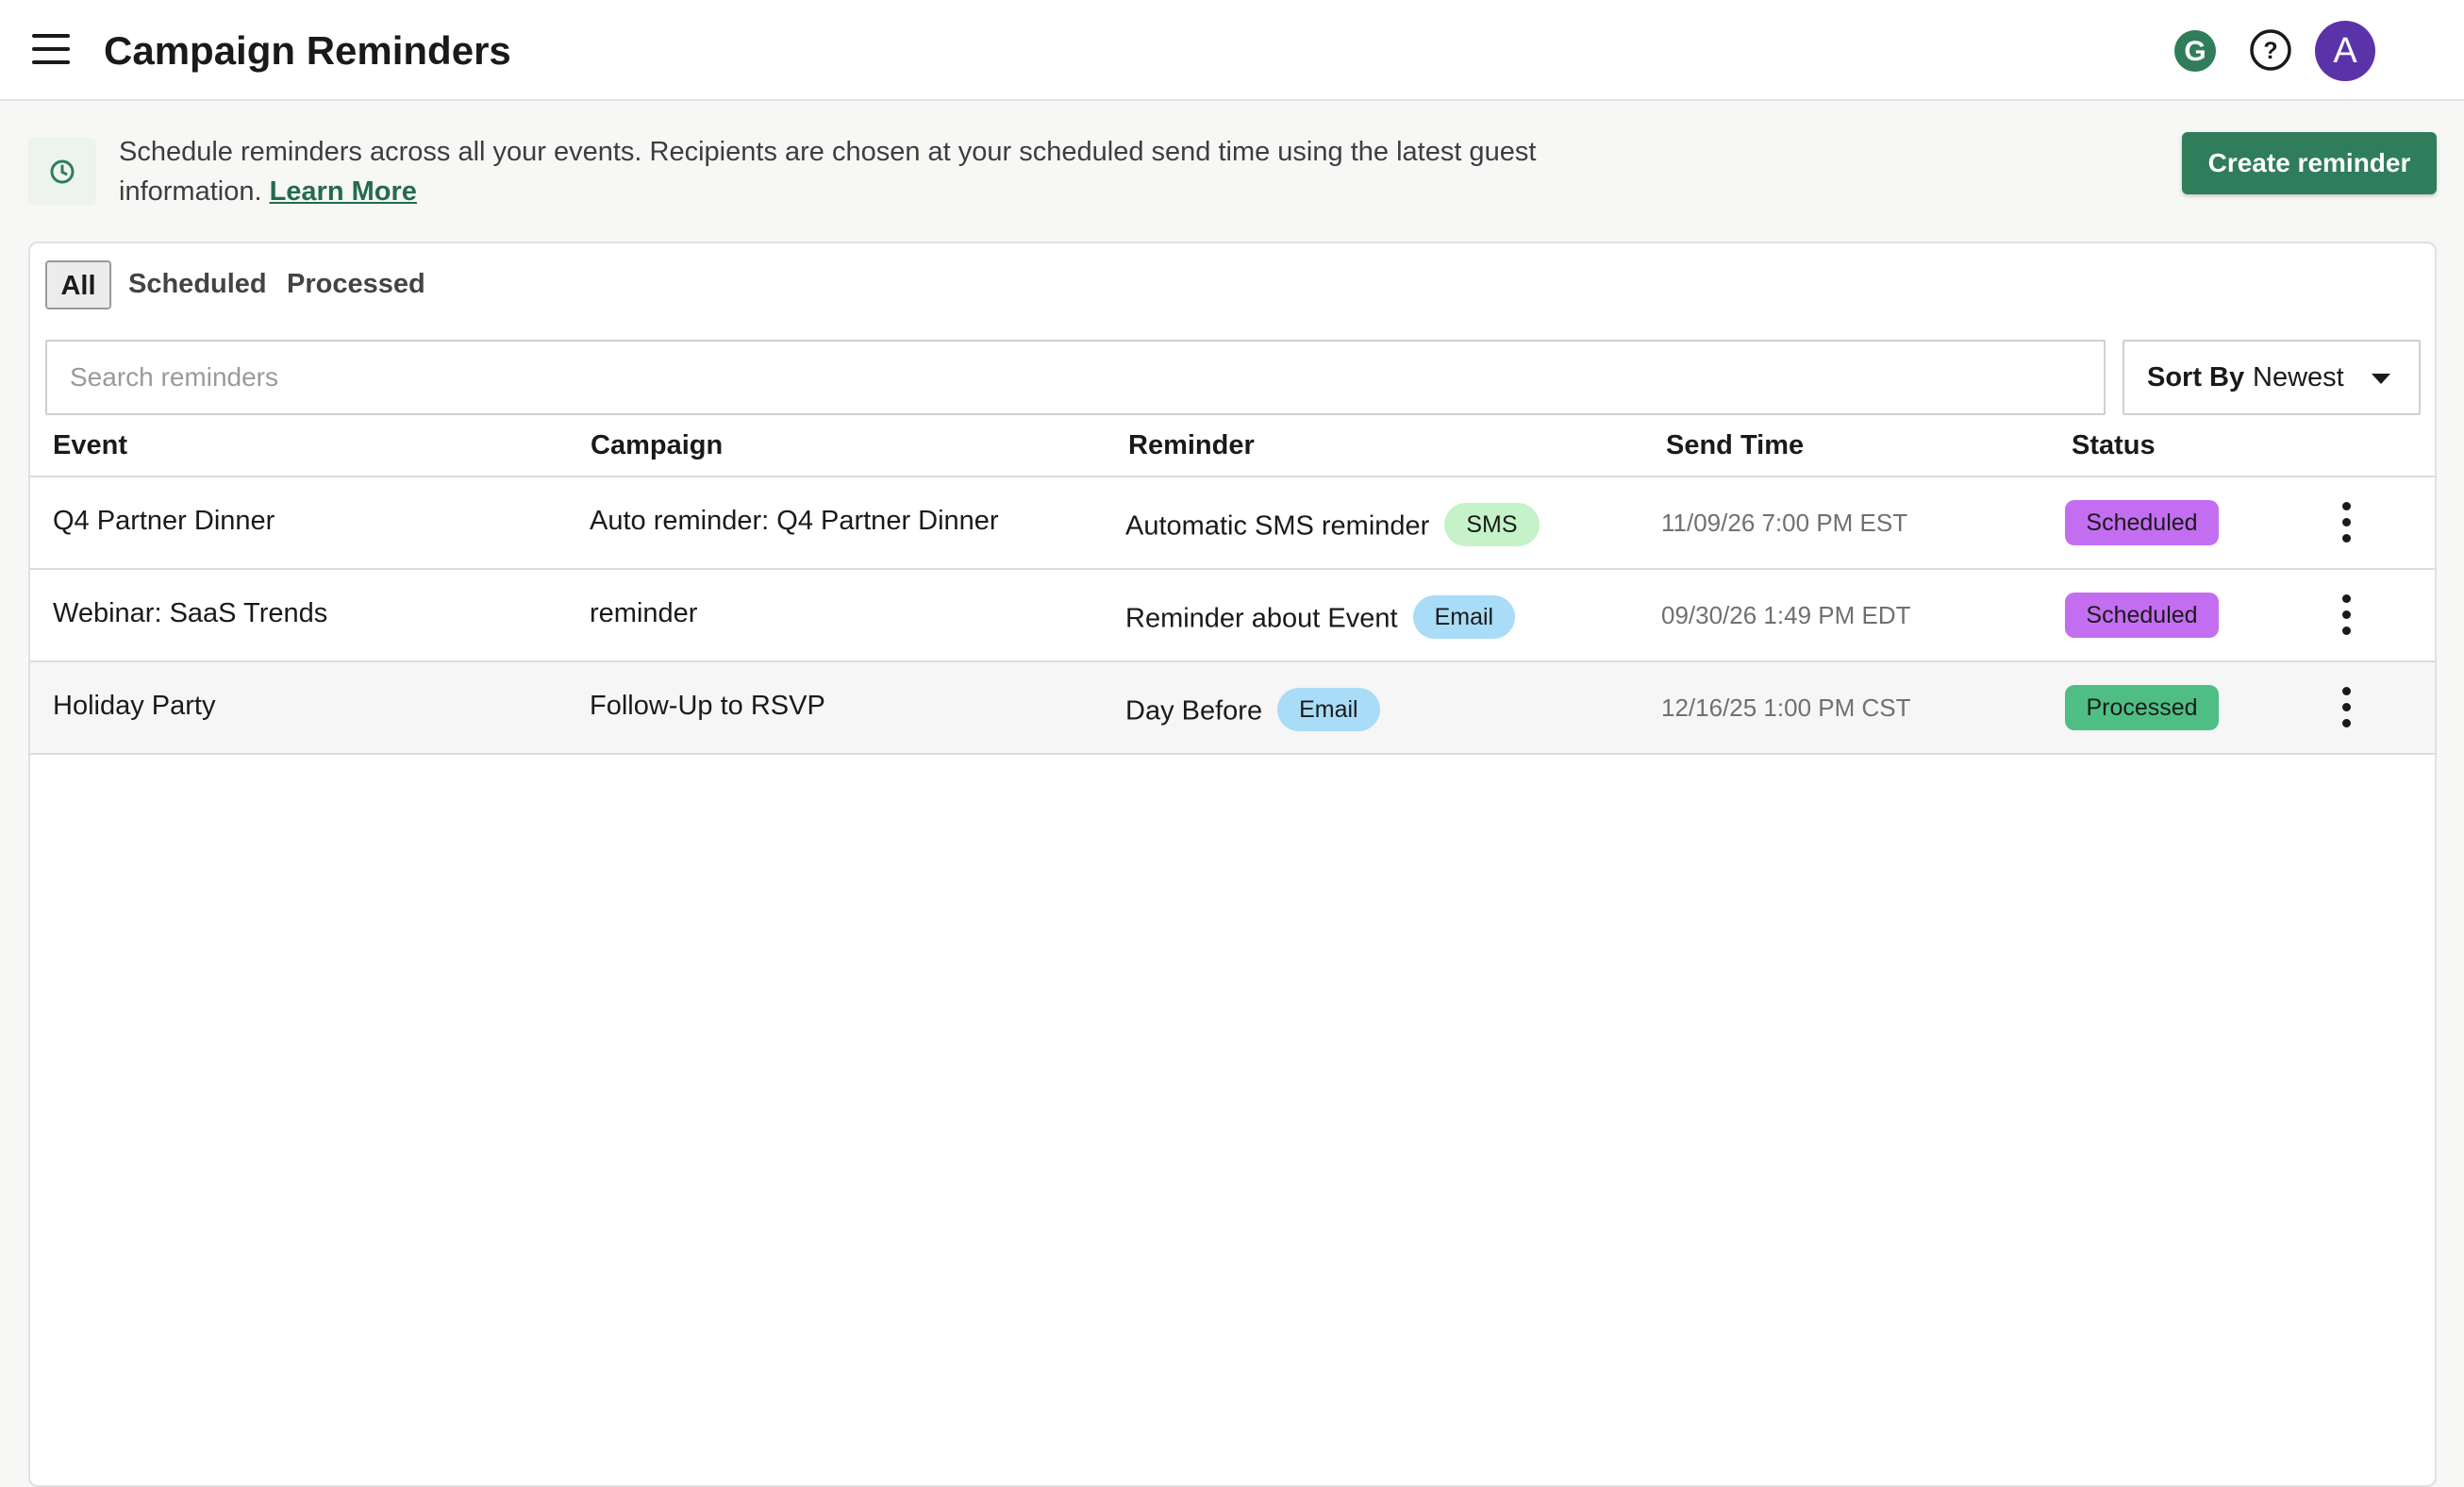  Describe the element at coordinates (2196, 378) in the screenshot. I see `sort-label: Sort By` at that location.